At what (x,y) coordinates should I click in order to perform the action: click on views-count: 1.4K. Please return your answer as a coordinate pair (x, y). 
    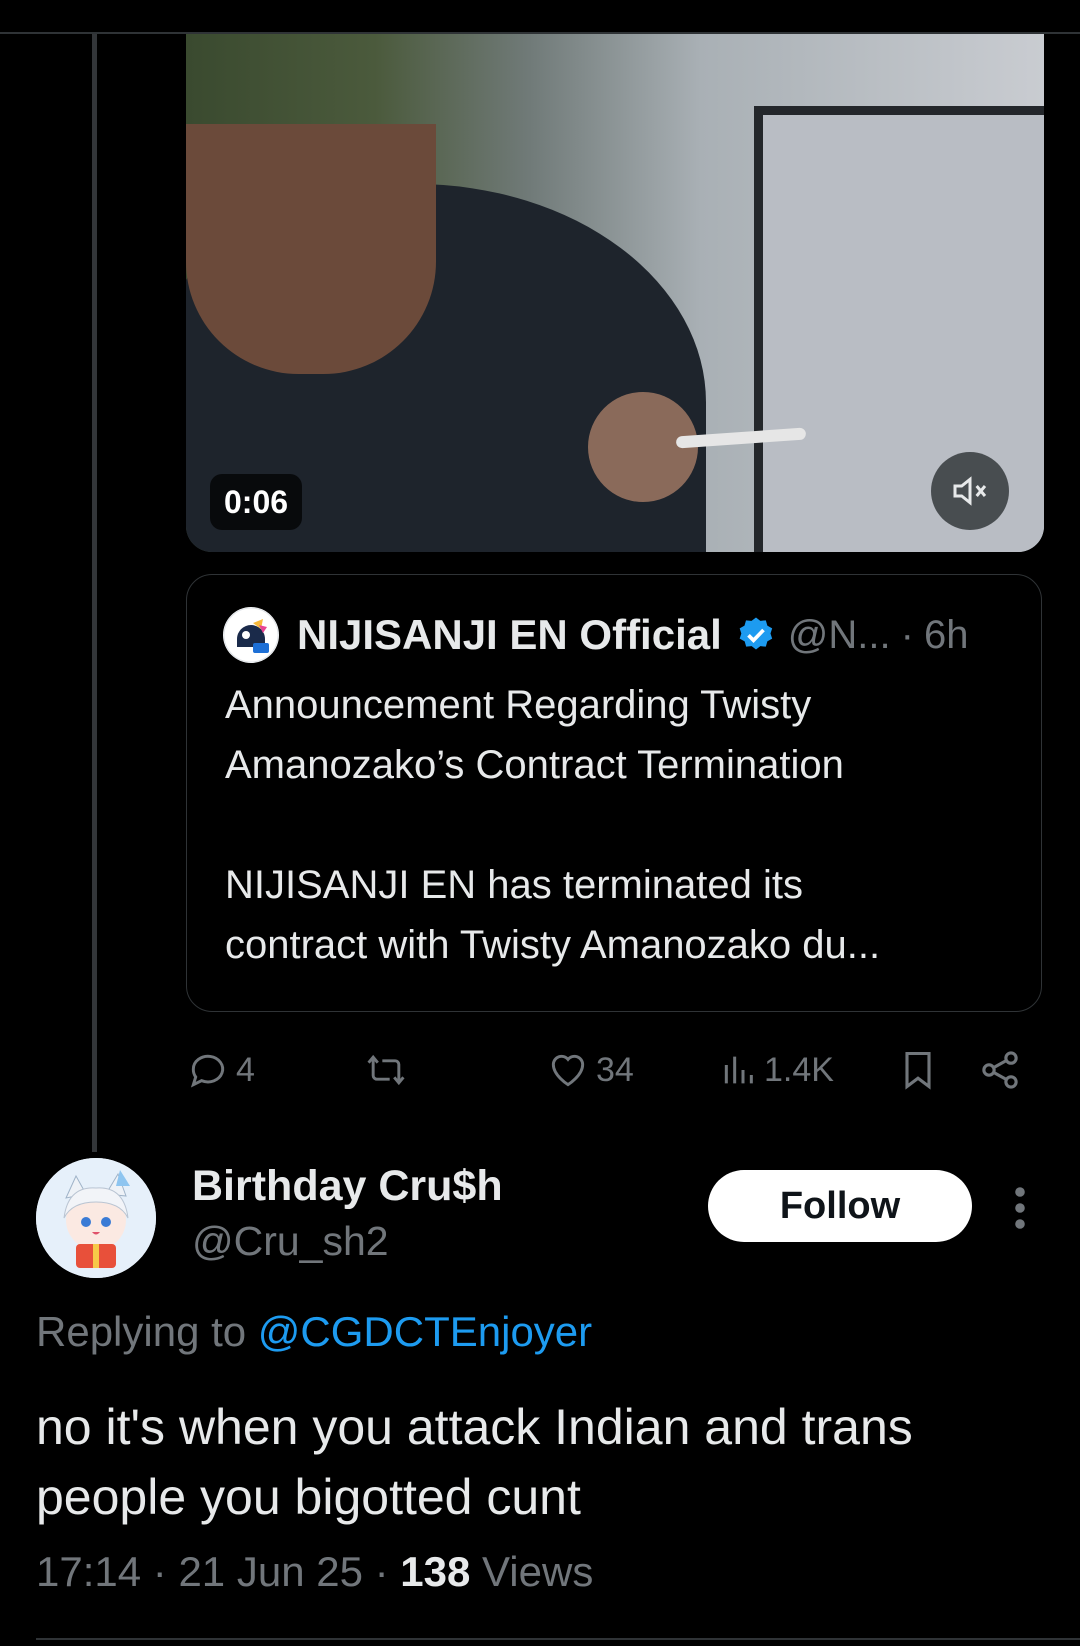
    Looking at the image, I should click on (799, 1069).